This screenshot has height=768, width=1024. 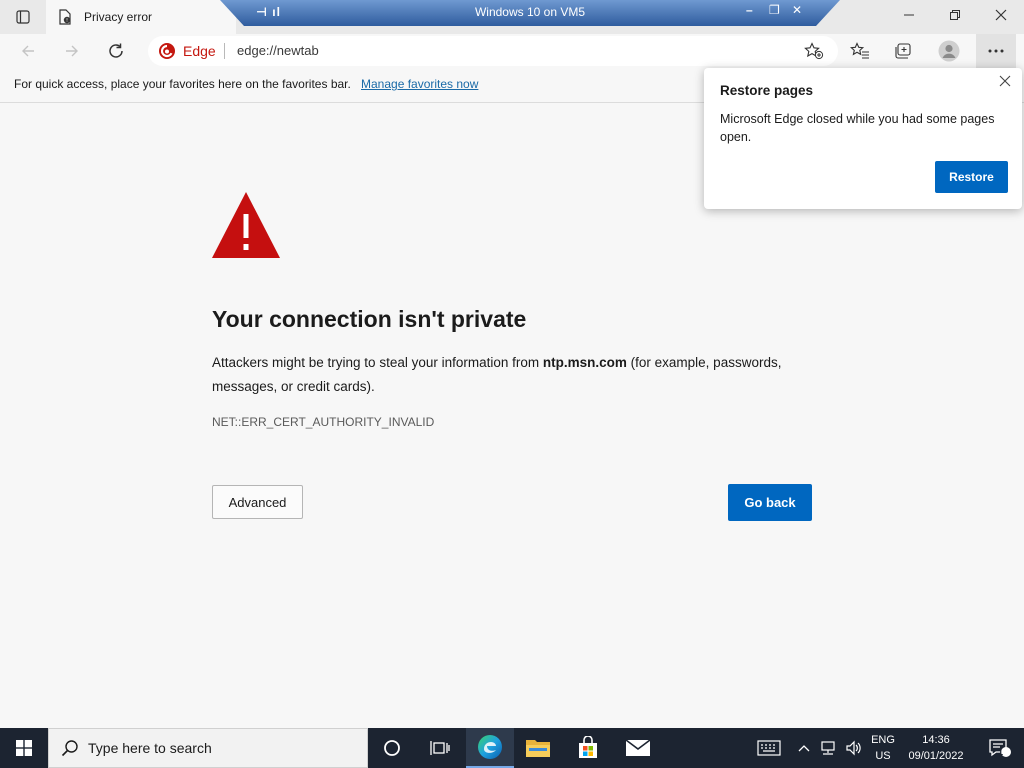 I want to click on arrow-left-icon, so click(x=28, y=51).